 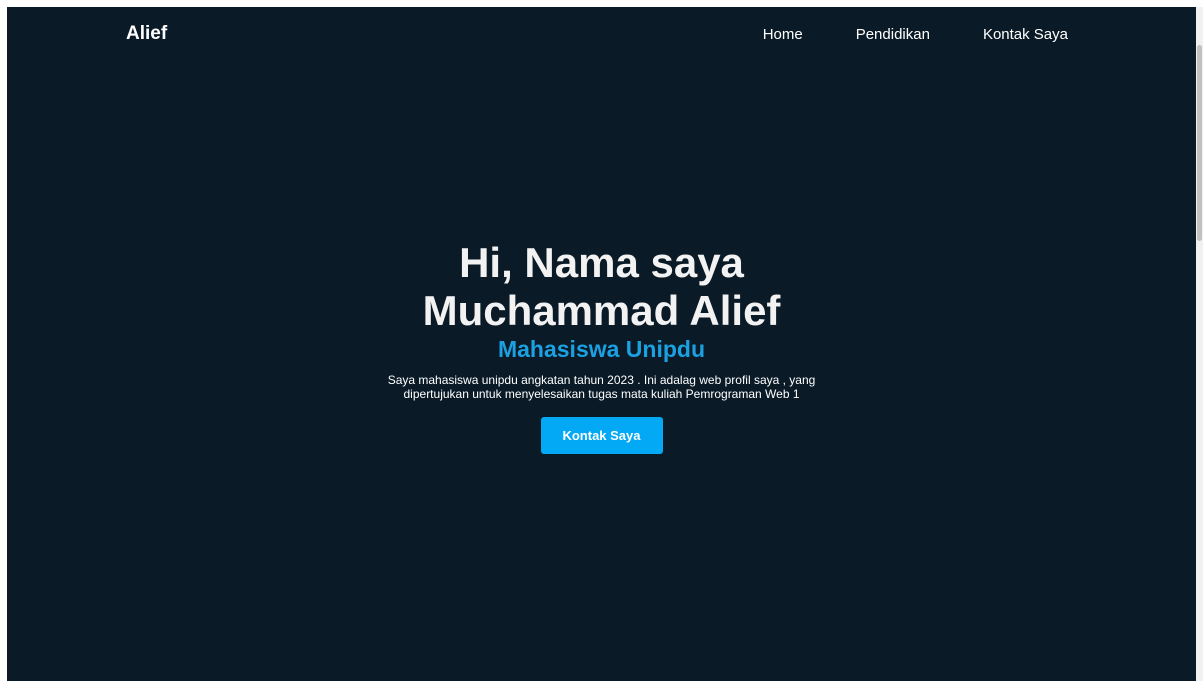 What do you see at coordinates (601, 435) in the screenshot?
I see `contact-button: Kontak Saya` at bounding box center [601, 435].